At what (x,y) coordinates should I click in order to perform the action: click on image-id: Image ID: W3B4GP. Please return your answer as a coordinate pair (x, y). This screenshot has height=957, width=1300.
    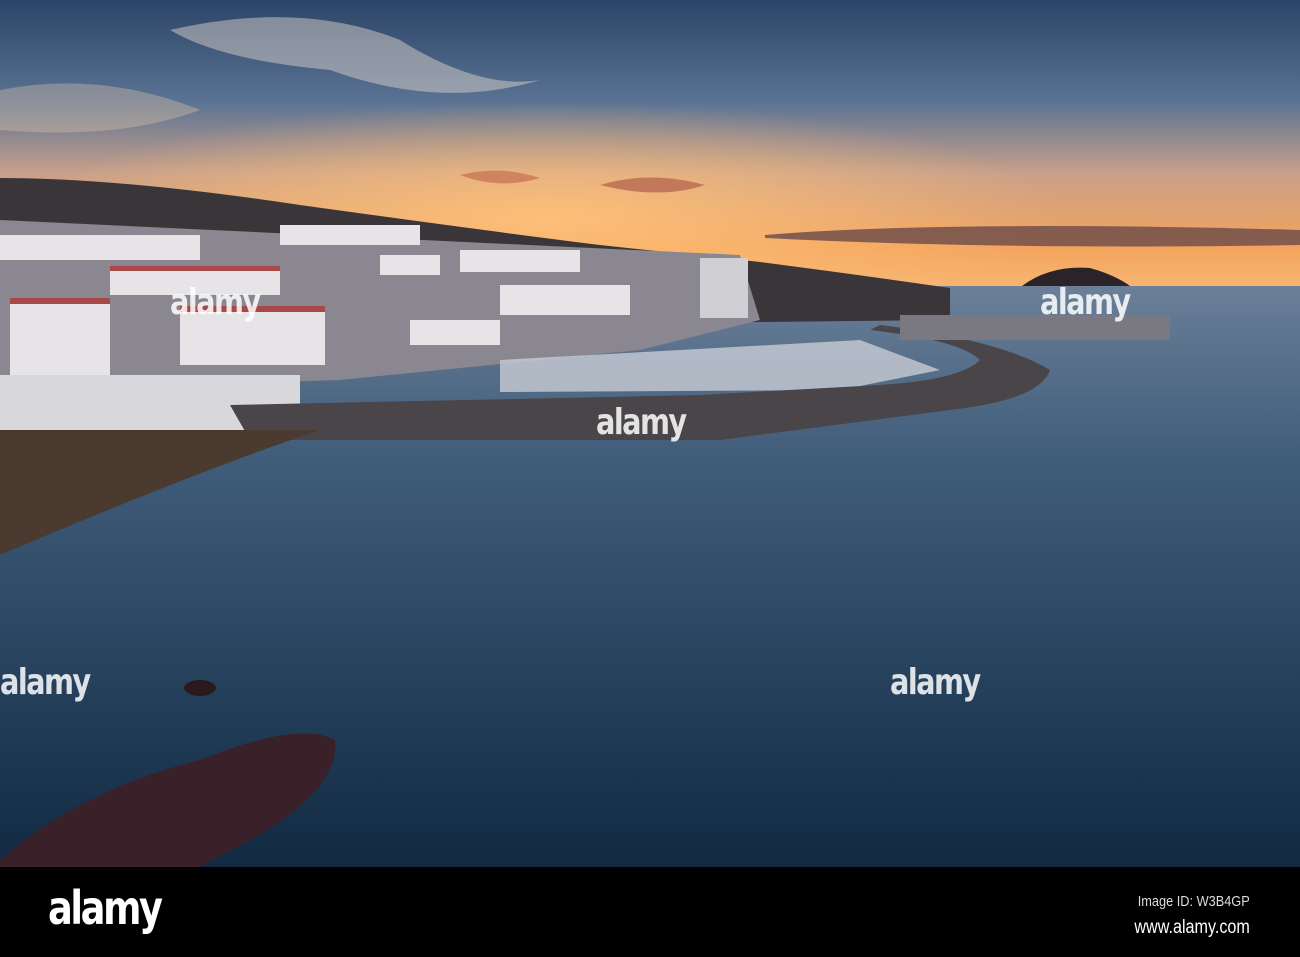
    Looking at the image, I should click on (1194, 901).